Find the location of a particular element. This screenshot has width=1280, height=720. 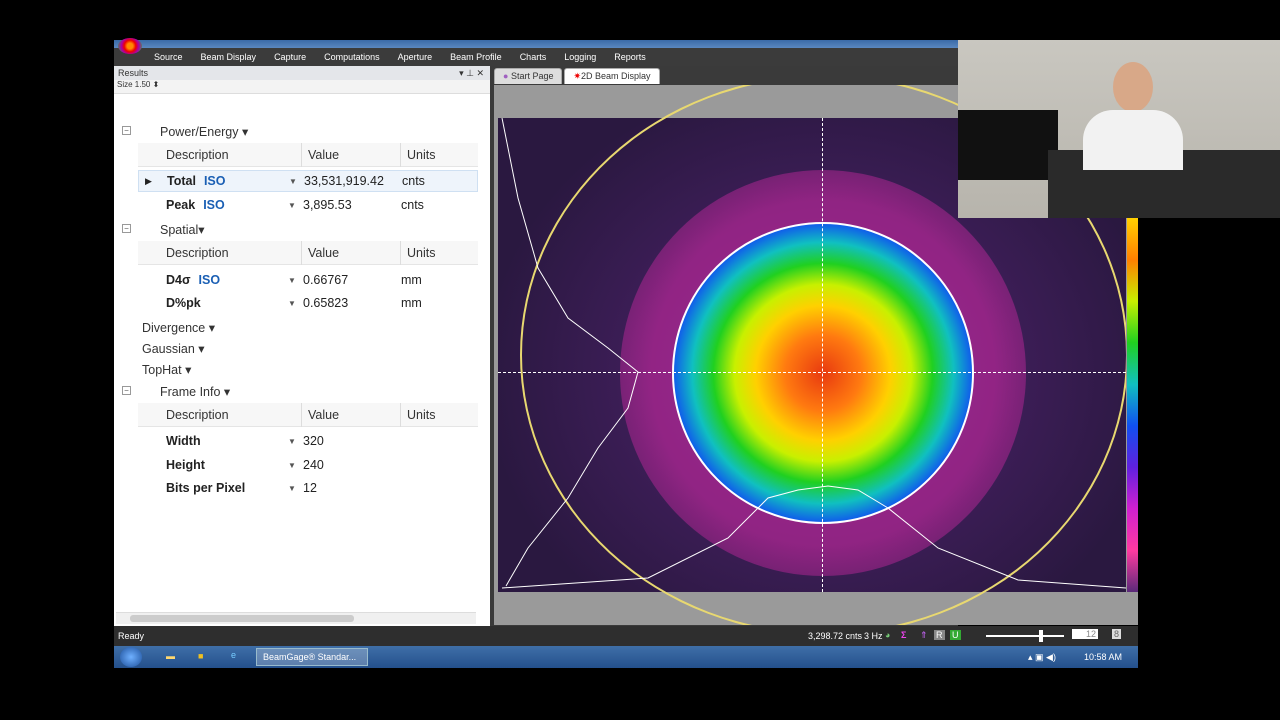

group-spatial: Spatial▾ is located at coordinates (182, 229).